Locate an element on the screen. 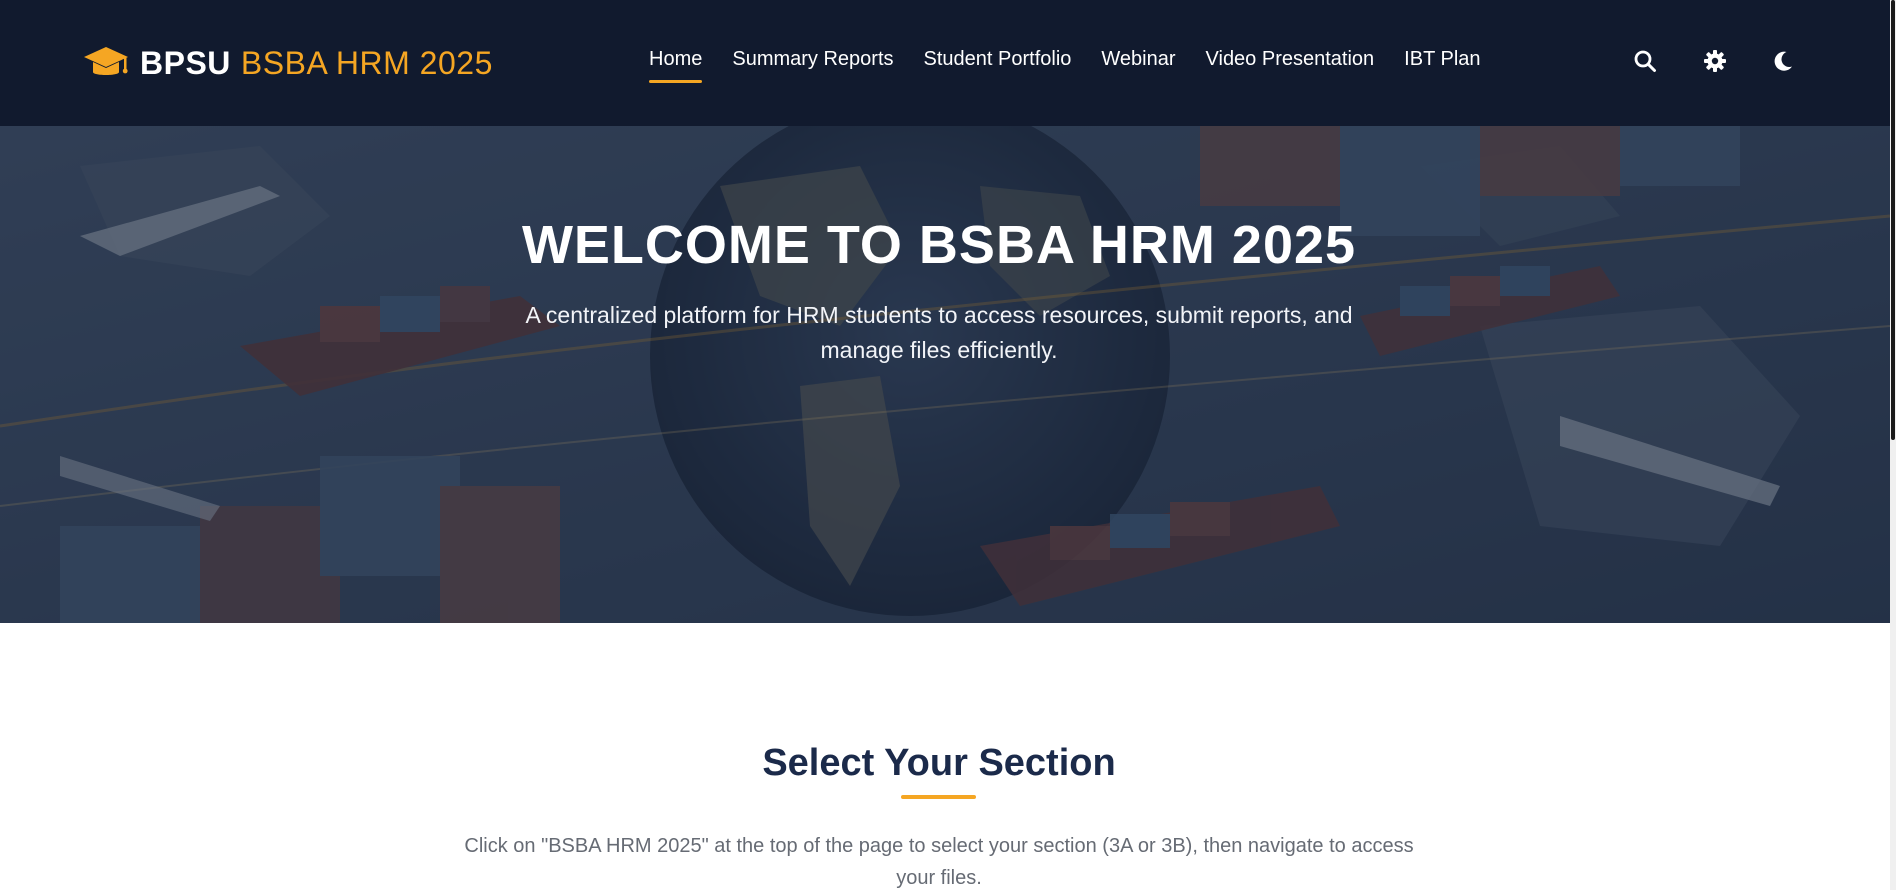 The width and height of the screenshot is (1896, 890). nav-video-presentation: Video Presentation is located at coordinates (1290, 59).